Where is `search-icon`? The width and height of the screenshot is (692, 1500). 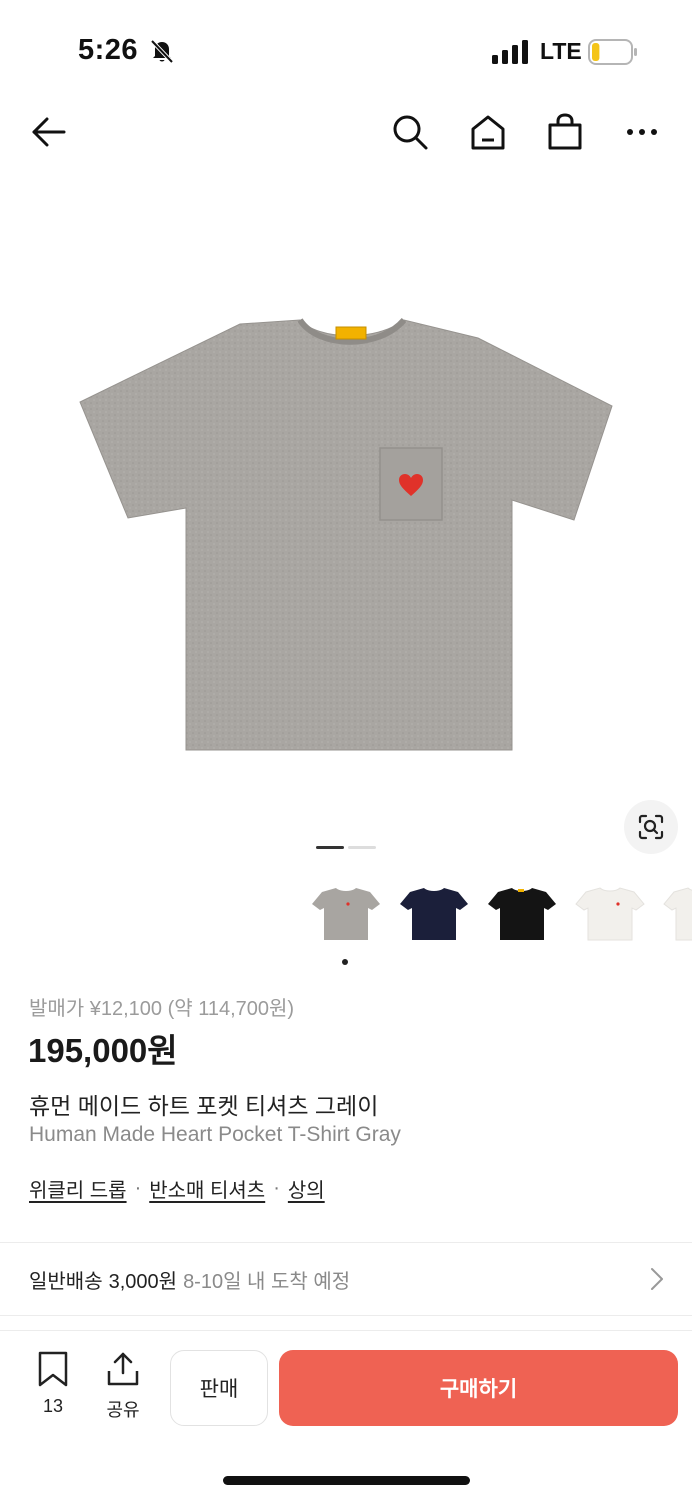
search-icon is located at coordinates (410, 132).